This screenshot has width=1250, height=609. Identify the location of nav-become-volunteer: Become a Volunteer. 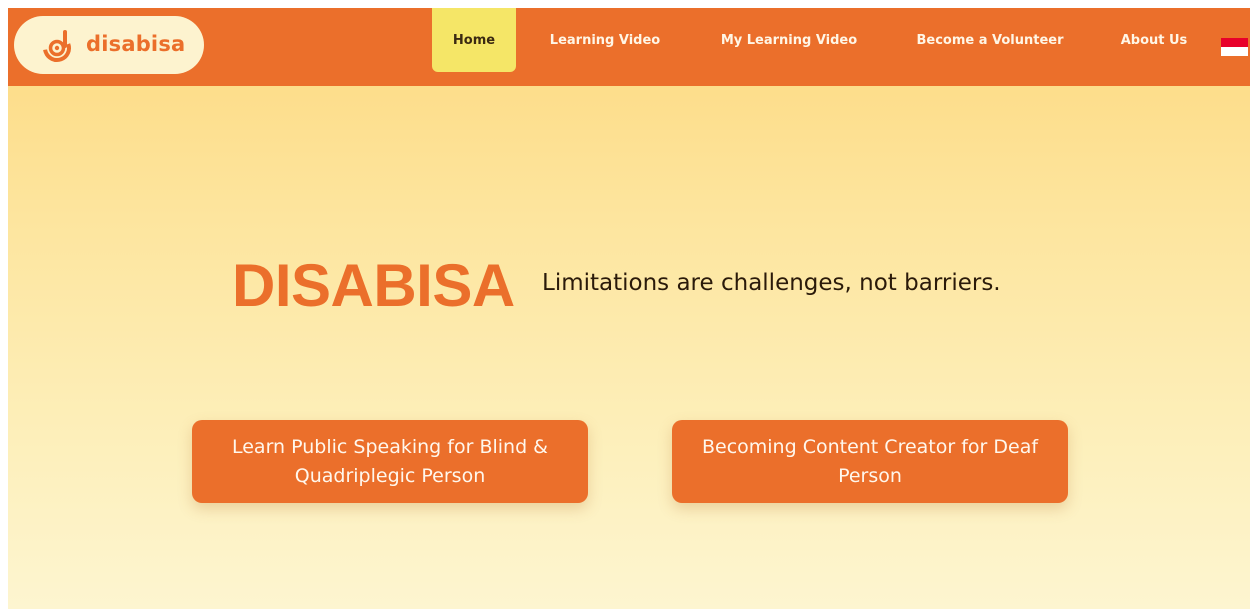
(990, 40).